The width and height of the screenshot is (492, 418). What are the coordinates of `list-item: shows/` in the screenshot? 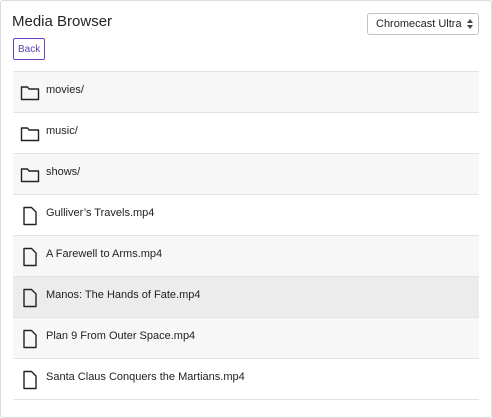 It's located at (246, 174).